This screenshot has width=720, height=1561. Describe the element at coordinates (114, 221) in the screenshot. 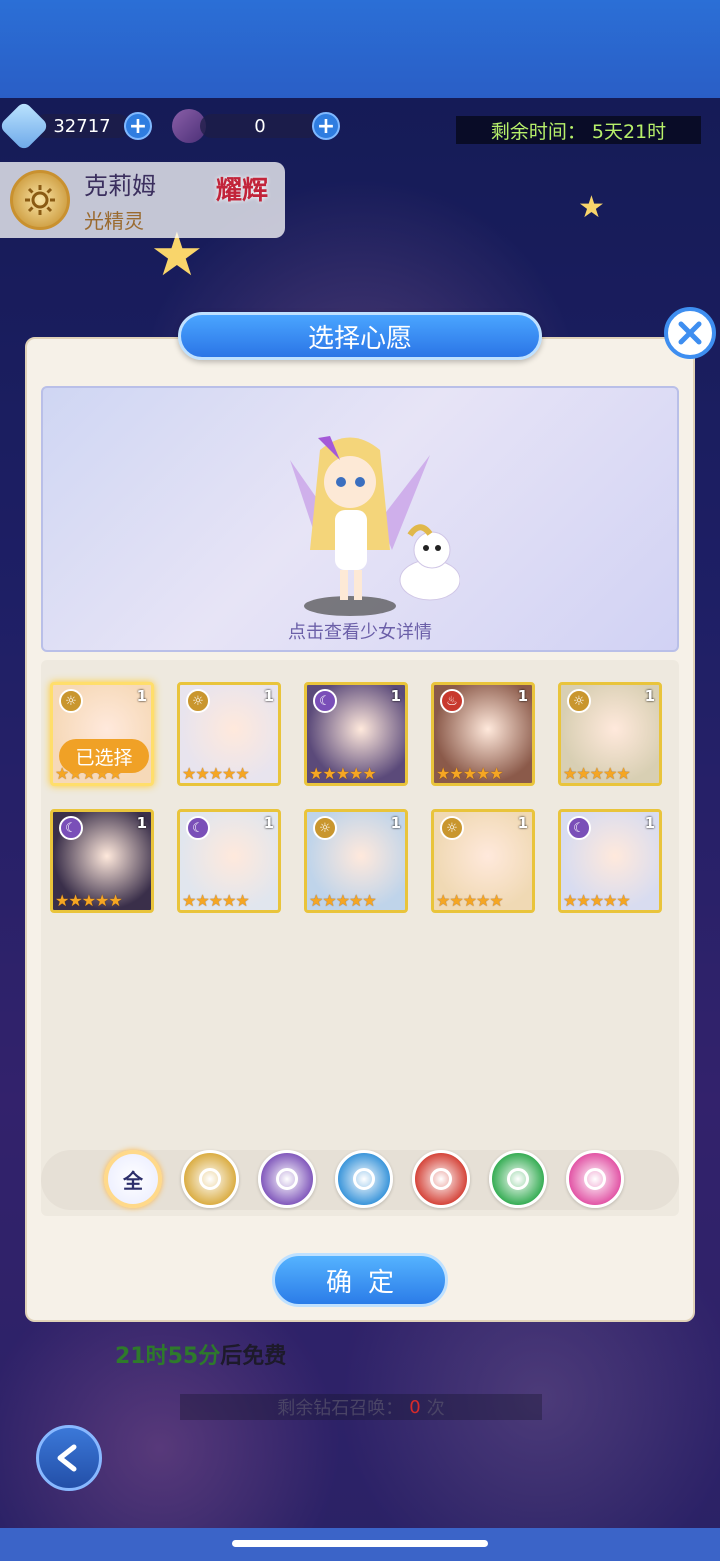

I see `hero-subtitle: 光精灵` at that location.